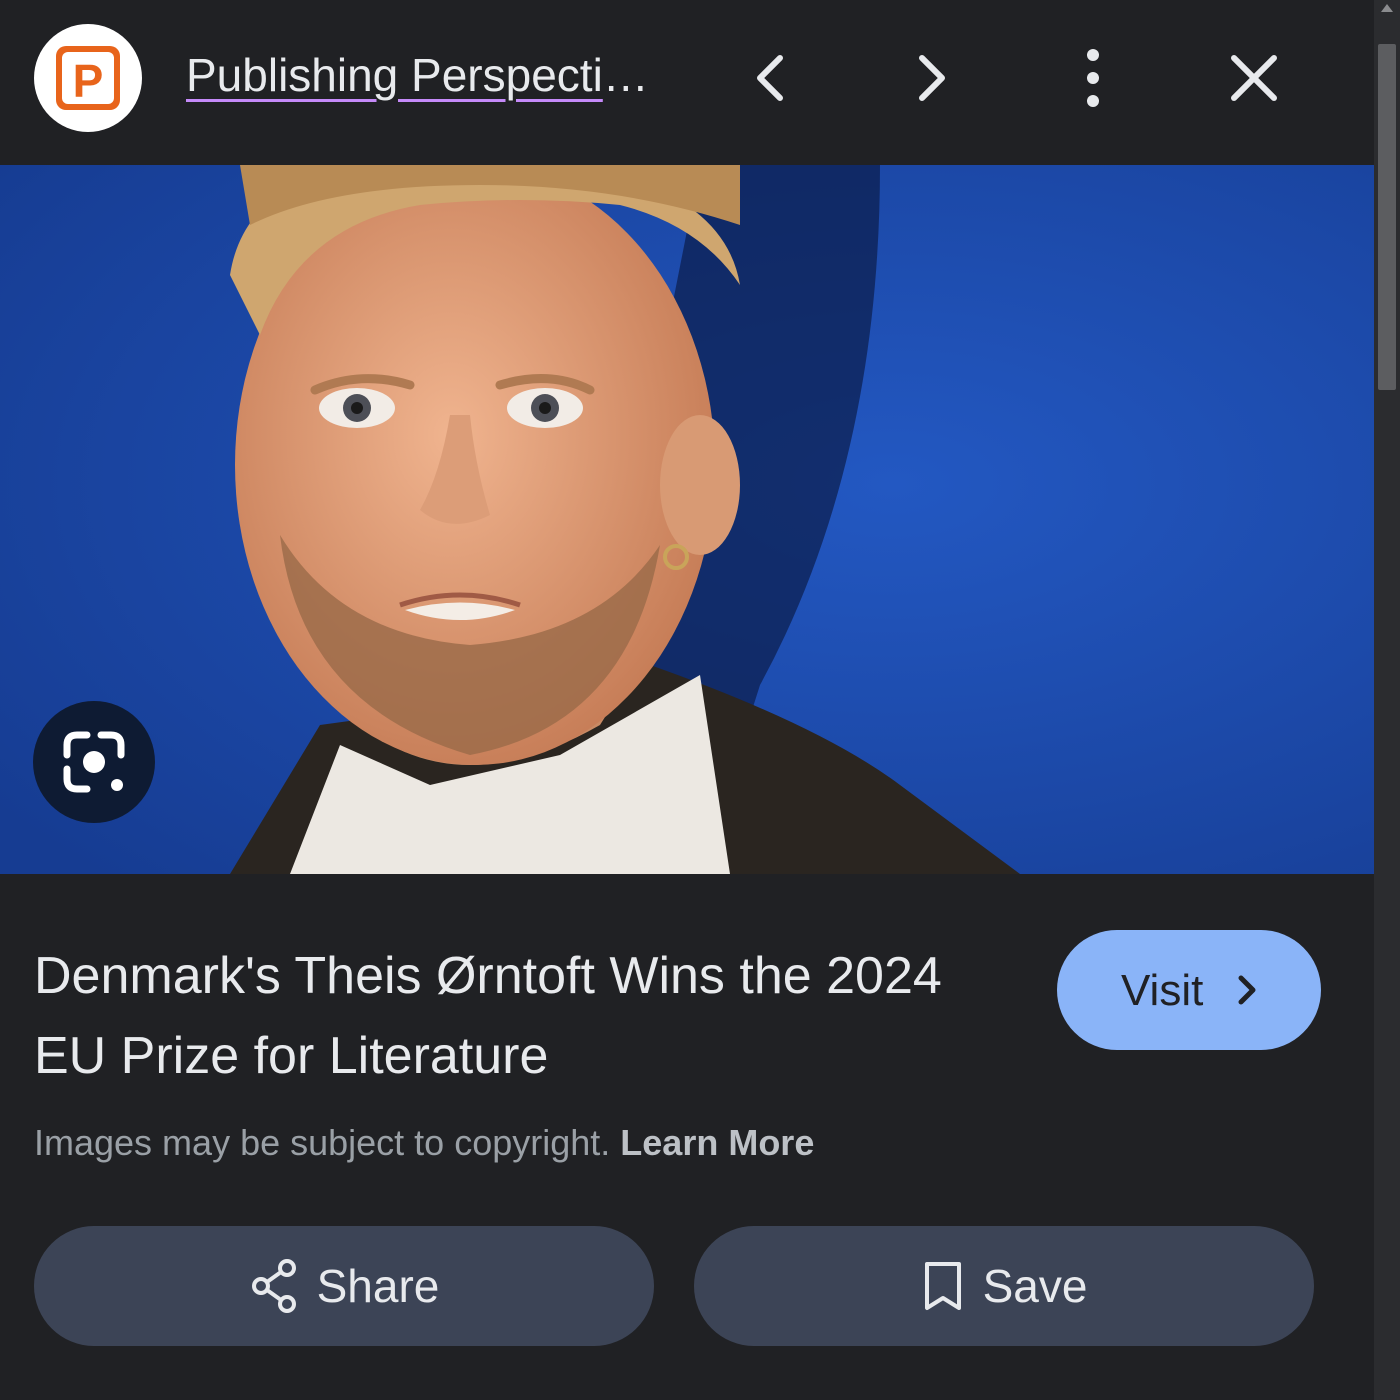  I want to click on publisher-logo-icon: P, so click(88, 78).